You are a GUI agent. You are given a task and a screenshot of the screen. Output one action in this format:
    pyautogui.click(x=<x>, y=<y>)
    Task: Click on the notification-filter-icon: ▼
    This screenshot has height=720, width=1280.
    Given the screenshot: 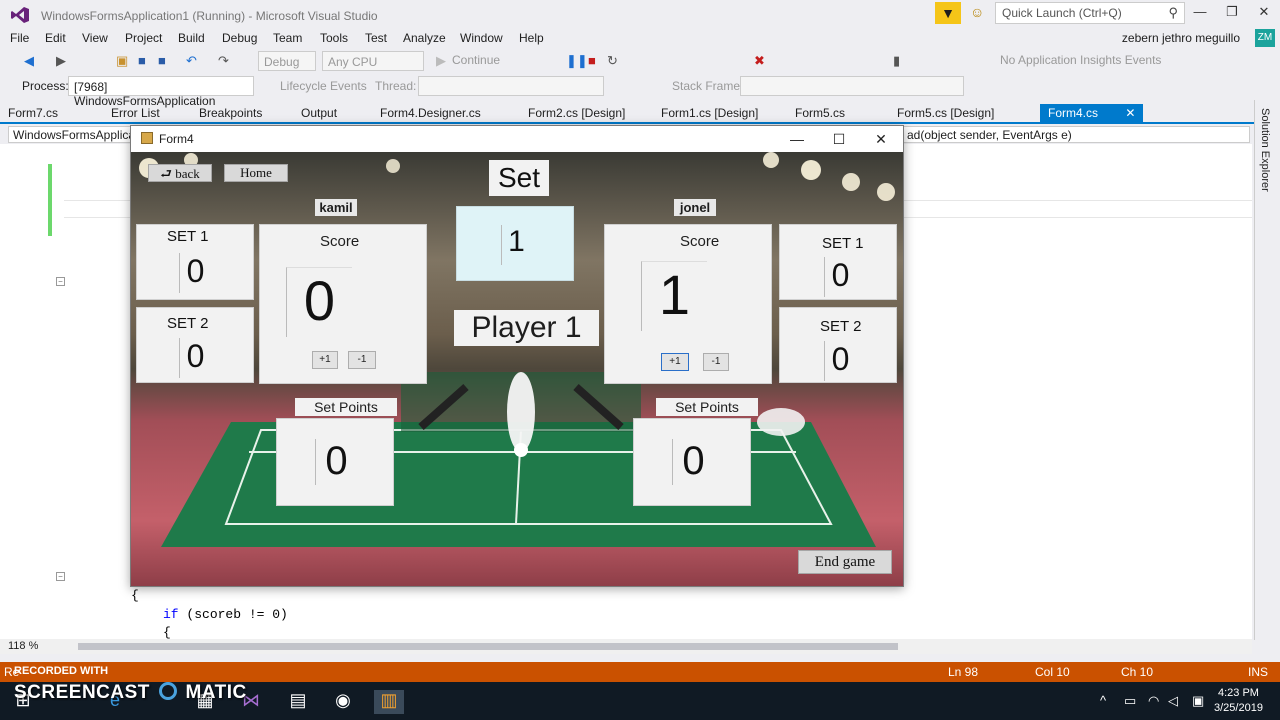 What is the action you would take?
    pyautogui.click(x=948, y=13)
    